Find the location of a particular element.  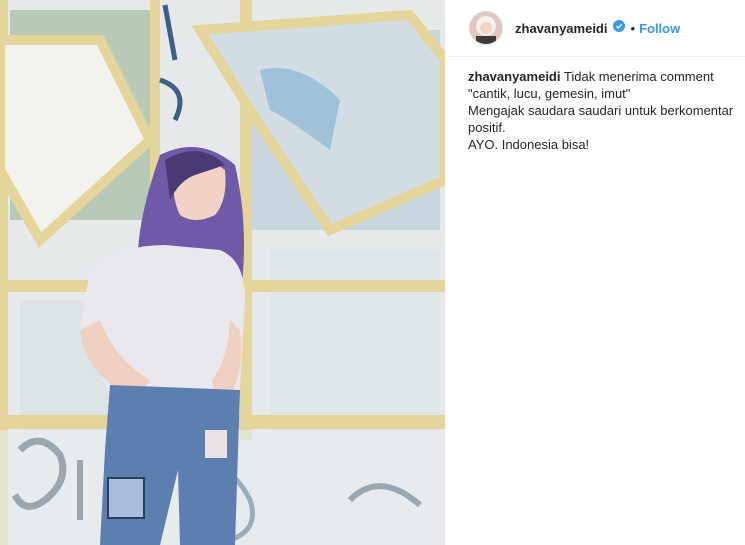

post-header: zhavanyameidi • Follow is located at coordinates (595, 28).